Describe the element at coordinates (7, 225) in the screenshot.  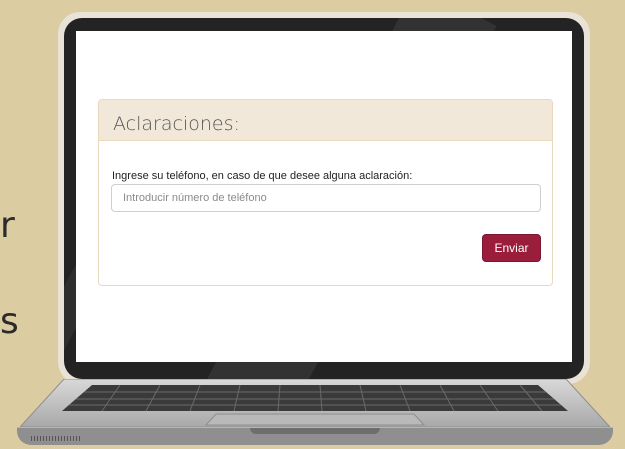
I see `background-letter-r: r` at that location.